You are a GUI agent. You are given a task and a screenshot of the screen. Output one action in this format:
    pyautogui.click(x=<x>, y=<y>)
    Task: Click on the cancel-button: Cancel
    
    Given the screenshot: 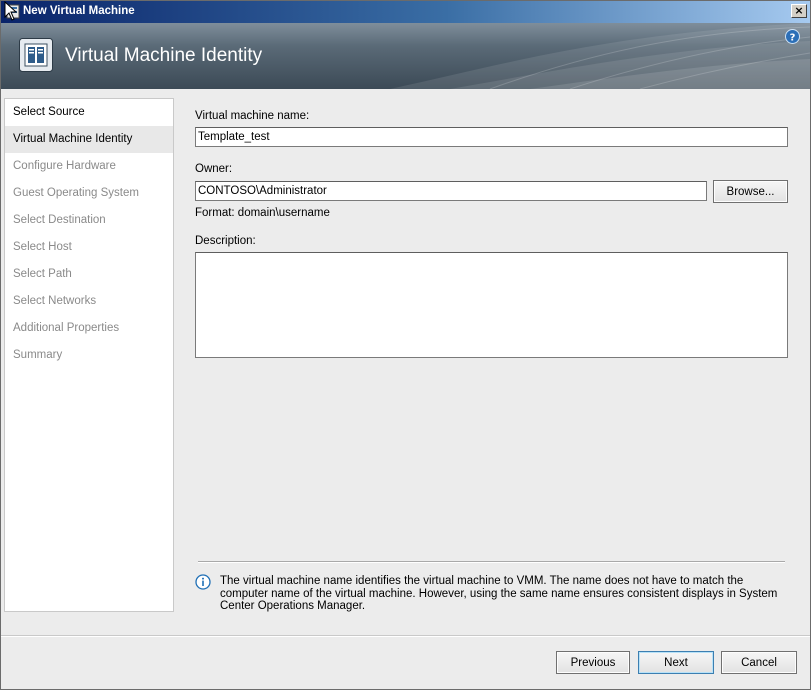 What is the action you would take?
    pyautogui.click(x=759, y=662)
    